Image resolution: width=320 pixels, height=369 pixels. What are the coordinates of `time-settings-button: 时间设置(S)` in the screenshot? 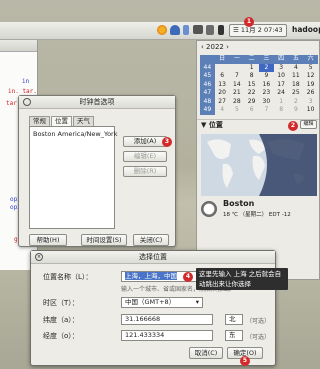 It's located at (104, 240).